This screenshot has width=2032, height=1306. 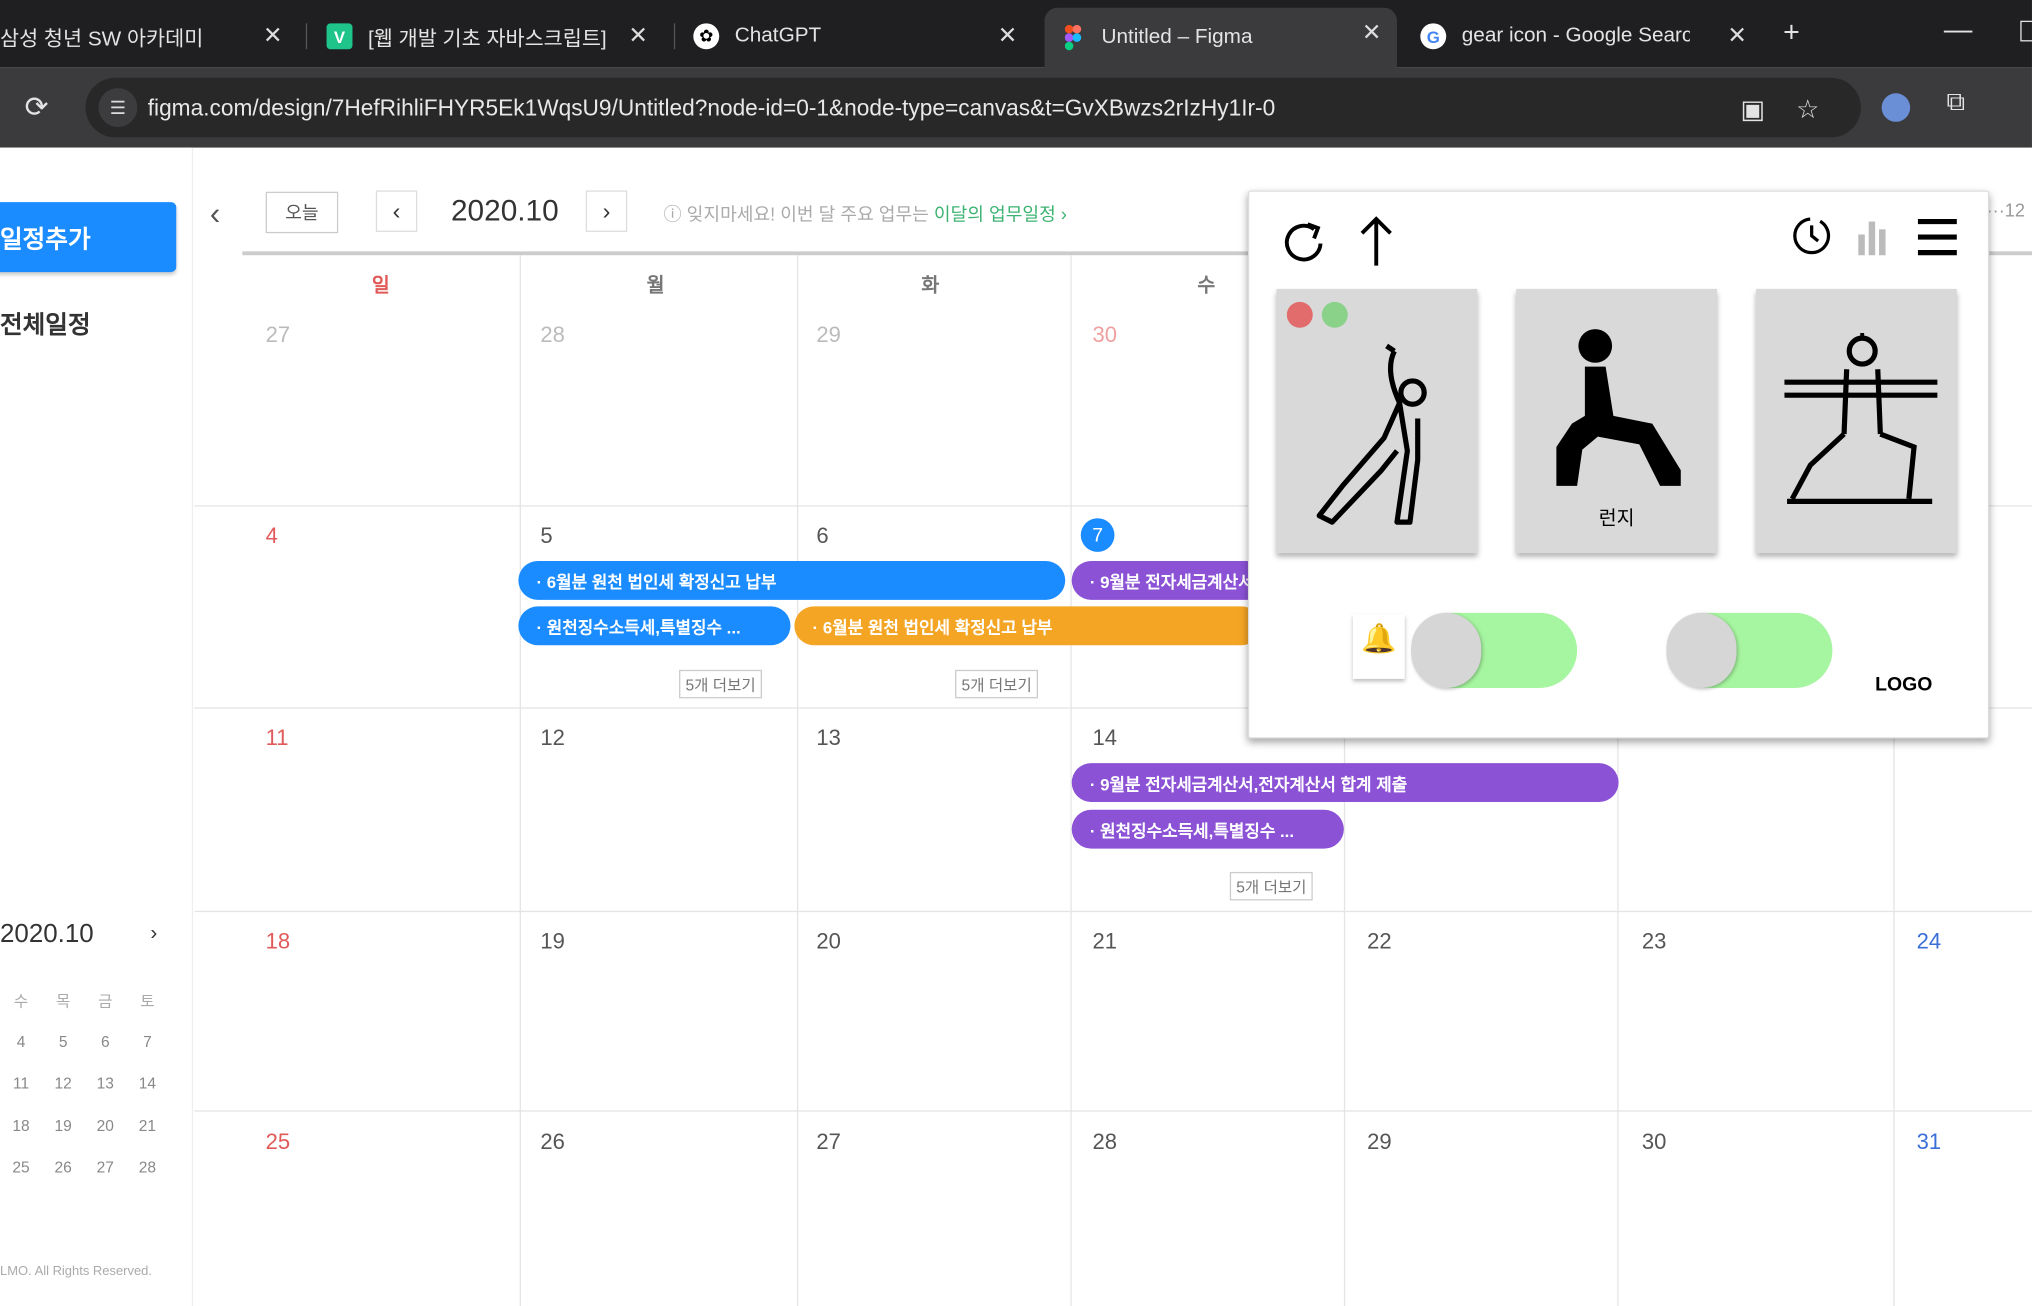 I want to click on weekday-wed: 수, so click(x=1206, y=285).